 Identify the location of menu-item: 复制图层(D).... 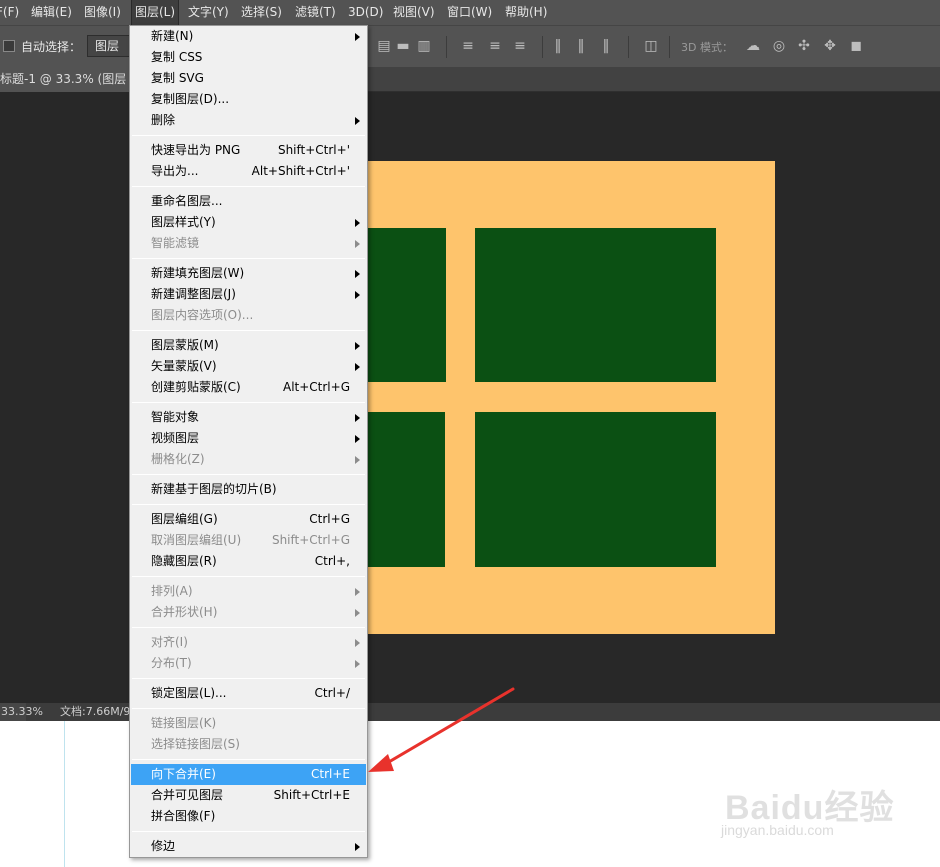
(248, 99).